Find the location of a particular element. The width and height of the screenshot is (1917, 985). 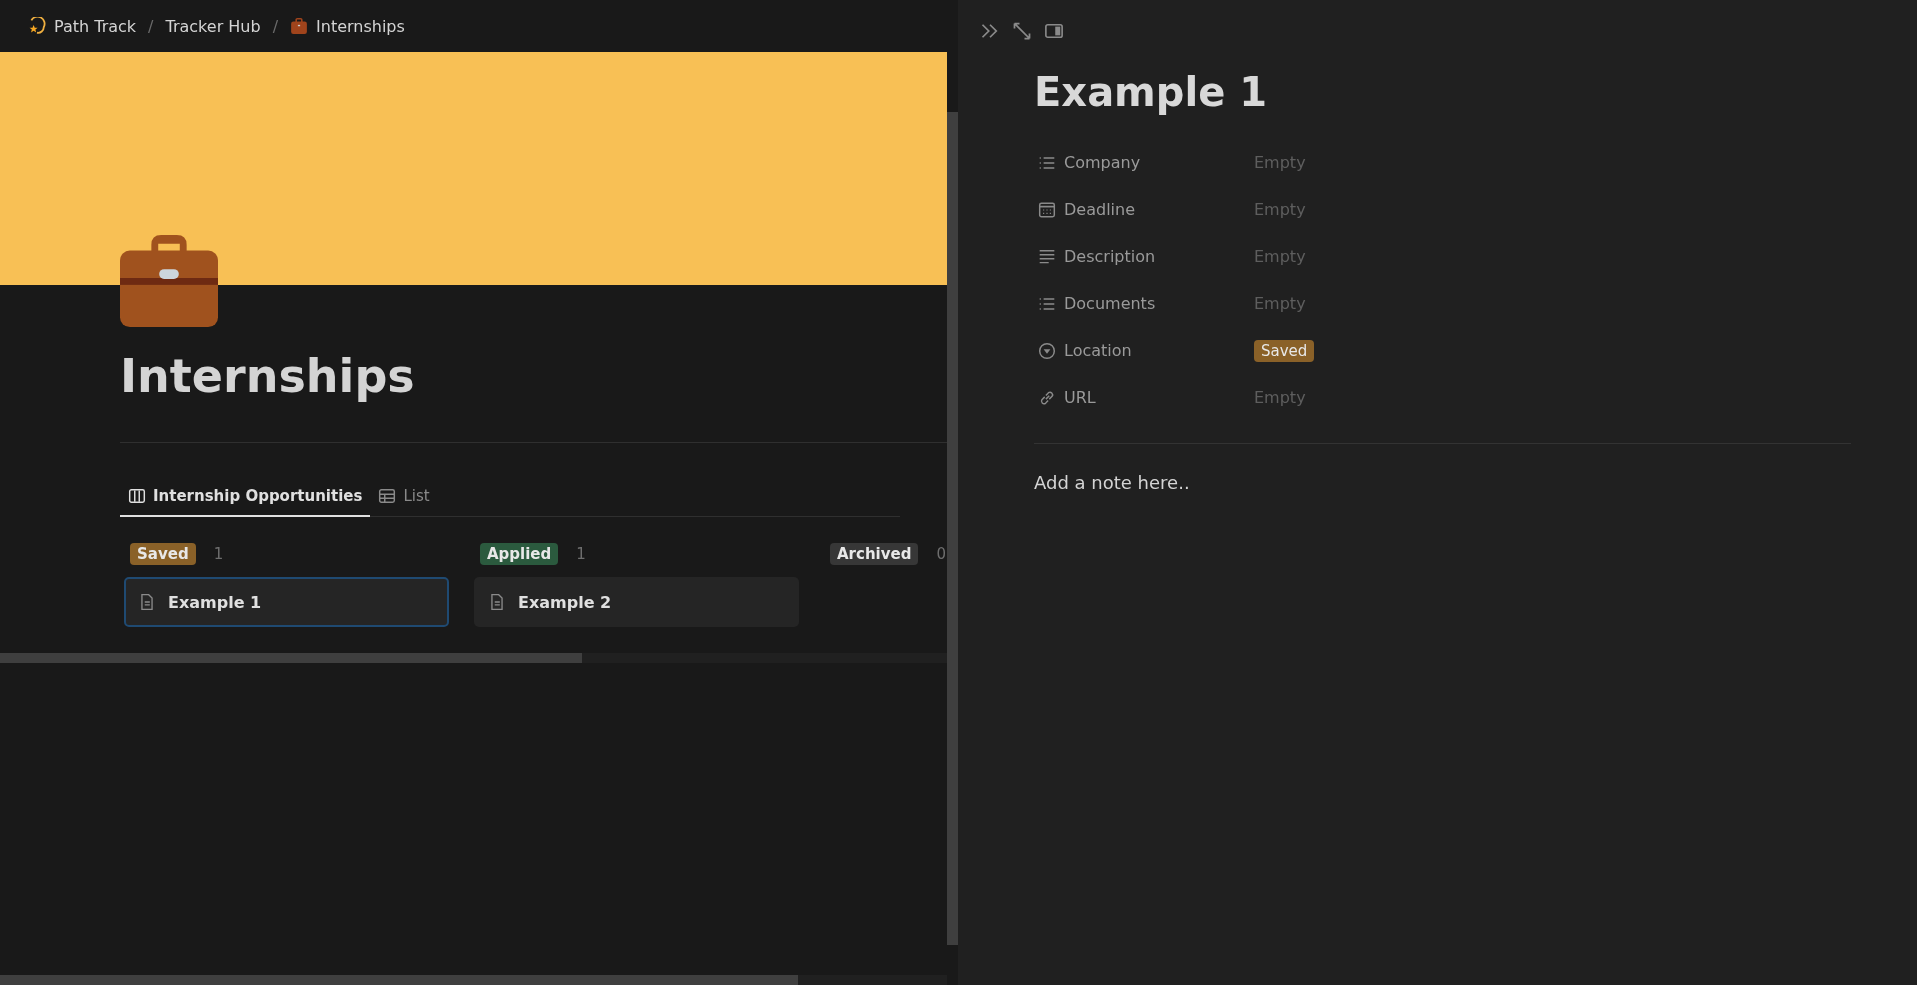

table-icon is located at coordinates (387, 496).